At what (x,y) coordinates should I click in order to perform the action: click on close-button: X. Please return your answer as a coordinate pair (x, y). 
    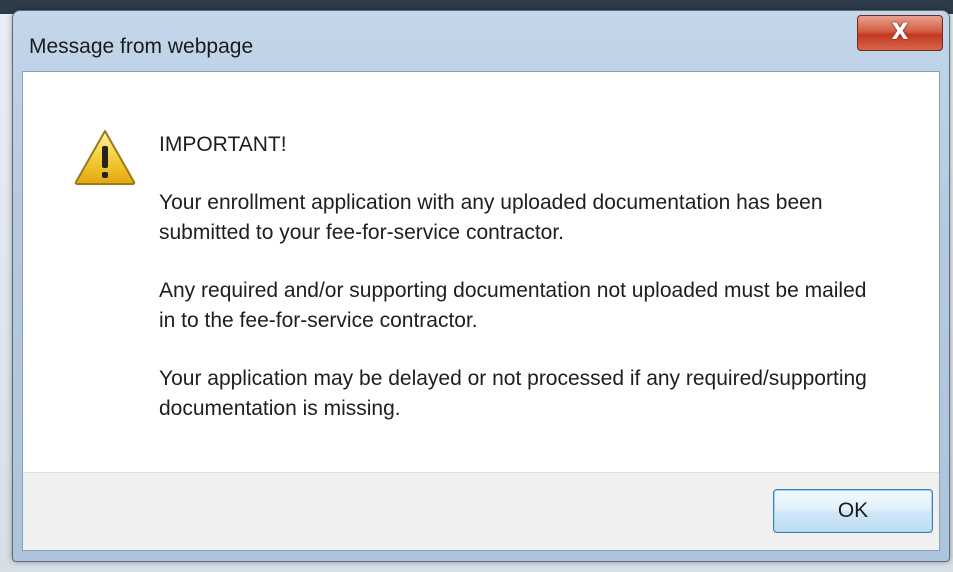
    Looking at the image, I should click on (900, 33).